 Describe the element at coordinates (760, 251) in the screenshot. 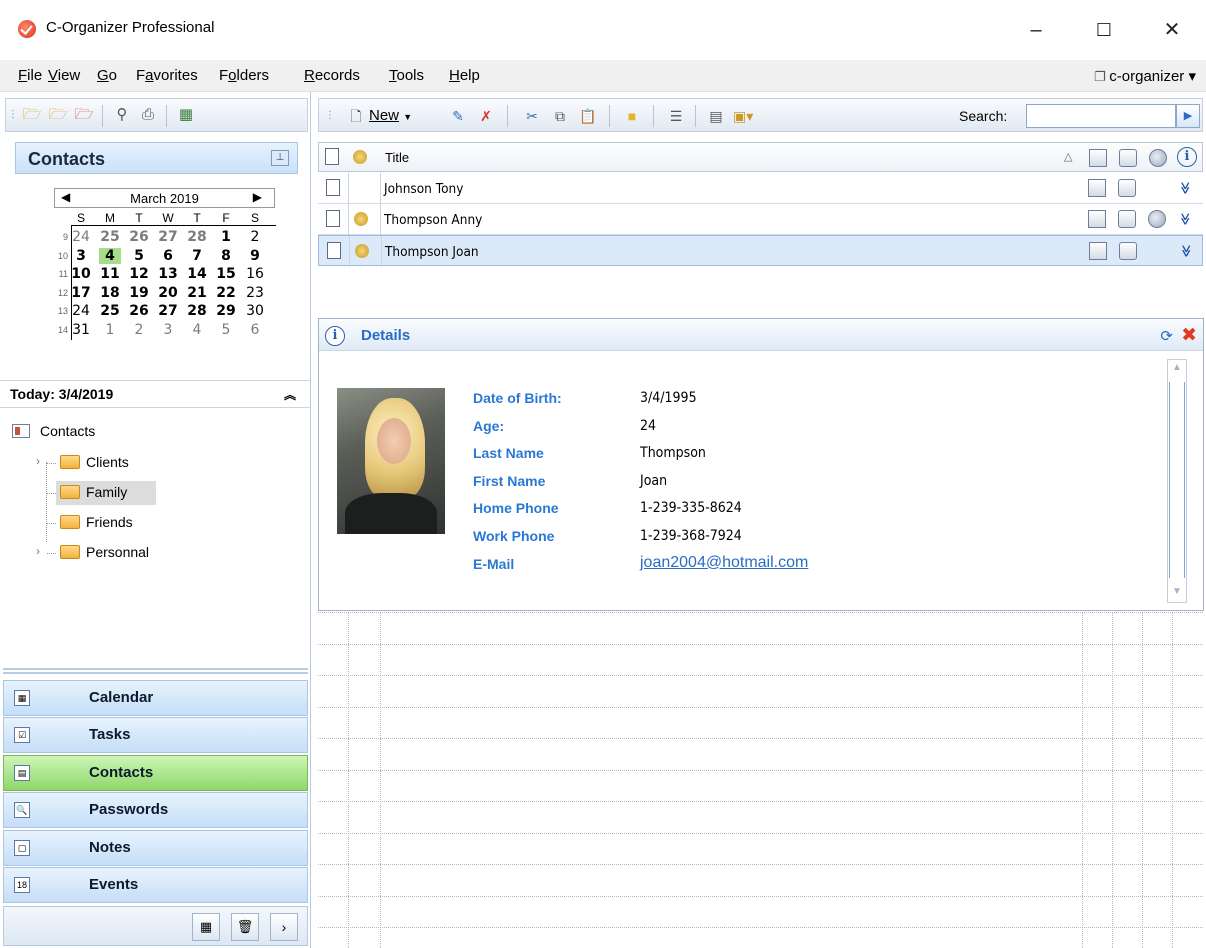

I see `table-row: Thompson Joan ≫` at that location.